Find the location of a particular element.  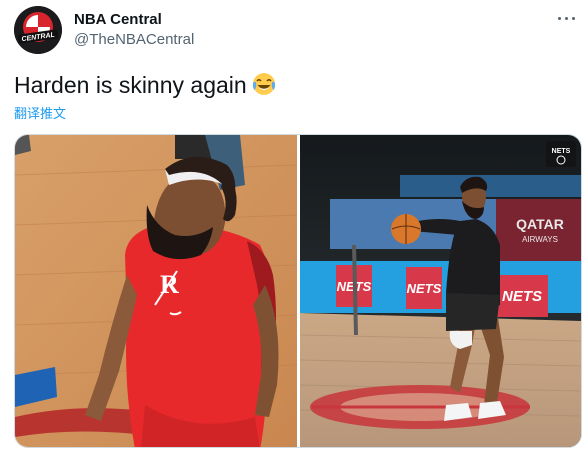

sponsor-line-1: QATAR is located at coordinates (540, 224).